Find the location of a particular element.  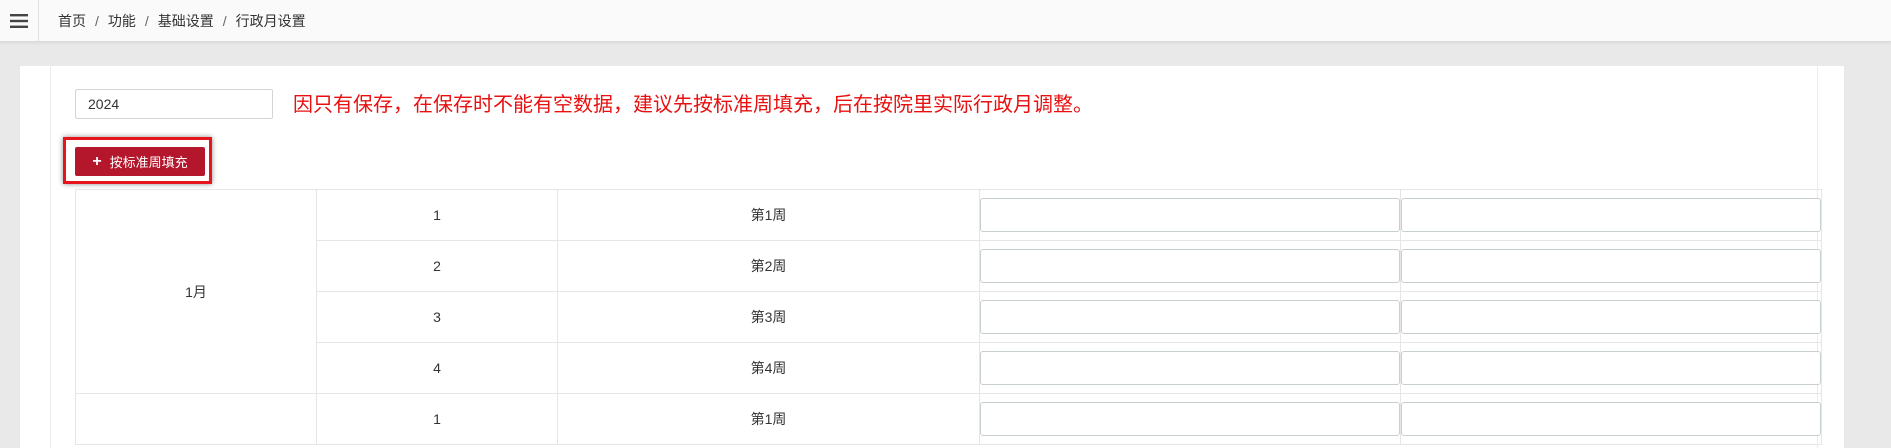

notice-text: 因只有保存，在保存时不能有空数据，建议先按标准周填充，后在按院里实际行政月调整。 is located at coordinates (693, 104).